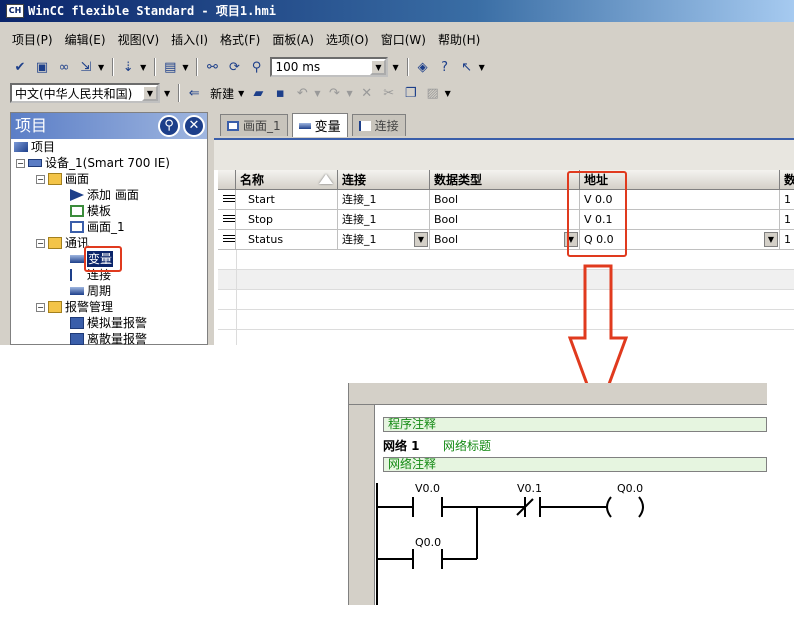 This screenshot has width=794, height=622. What do you see at coordinates (20, 67) in the screenshot?
I see `check-icon: ✔` at bounding box center [20, 67].